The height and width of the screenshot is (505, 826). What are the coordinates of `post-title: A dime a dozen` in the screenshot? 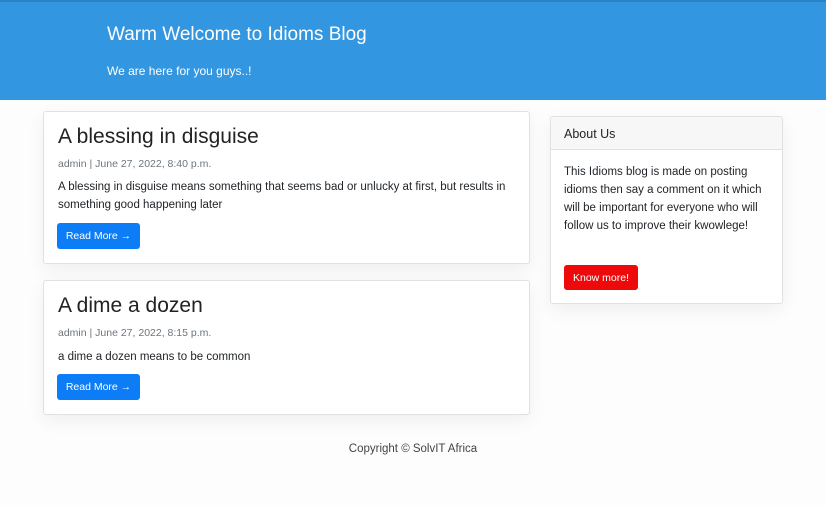 It's located at (130, 305).